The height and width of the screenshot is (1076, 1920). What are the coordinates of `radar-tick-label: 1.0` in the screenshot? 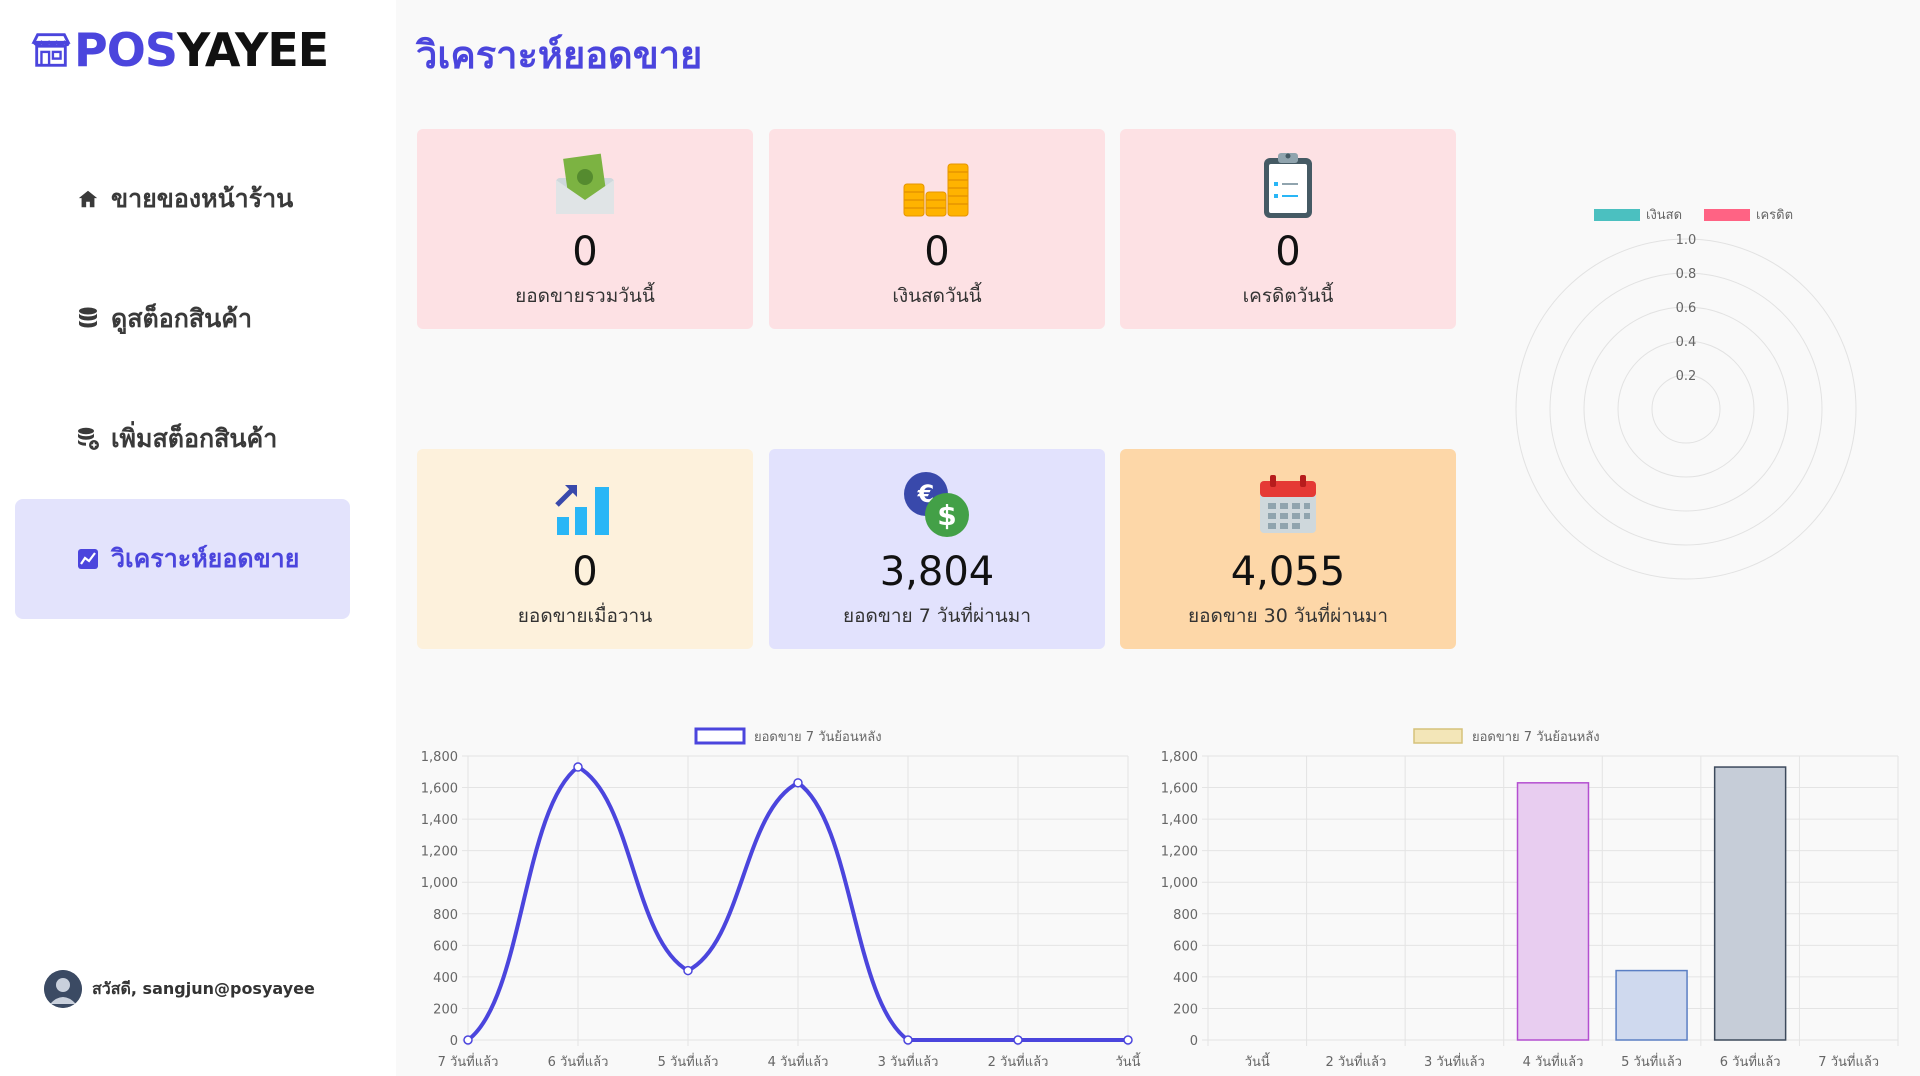 It's located at (1686, 240).